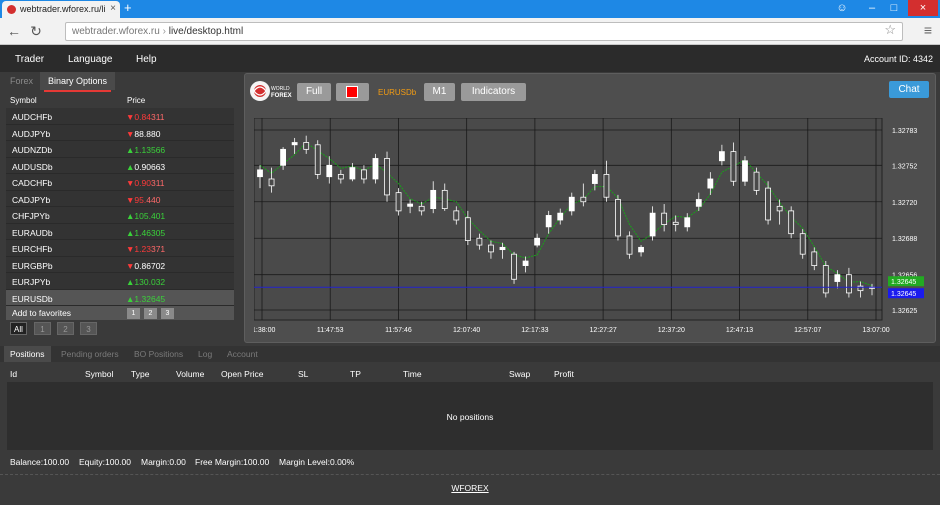 Image resolution: width=940 pixels, height=505 pixels. What do you see at coordinates (439, 92) in the screenshot?
I see `timeframe-button: M1` at bounding box center [439, 92].